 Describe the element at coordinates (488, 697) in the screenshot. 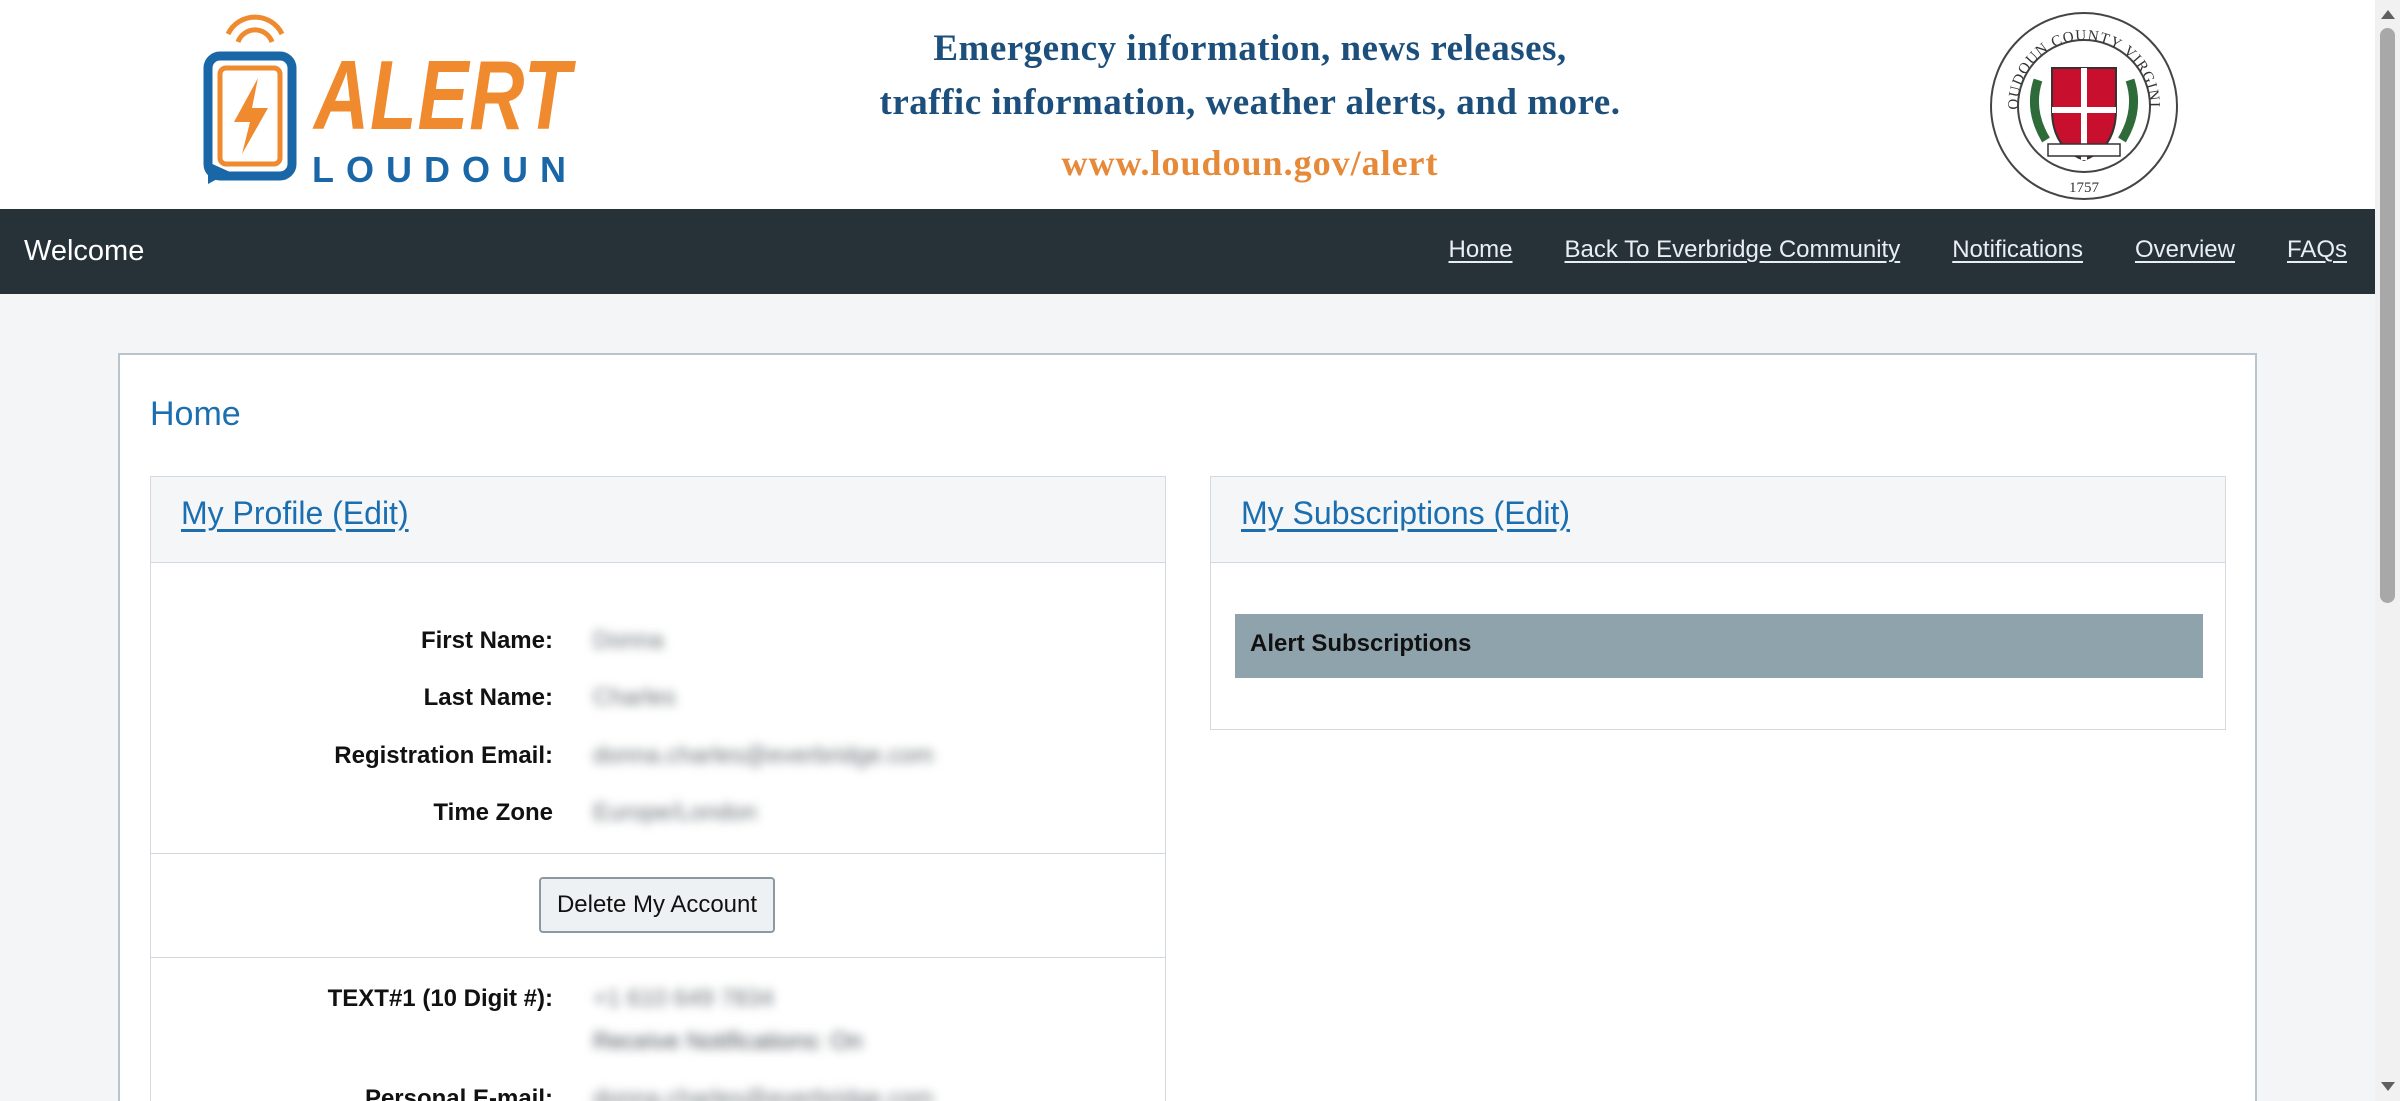

I see `last-name-label: Last Name:` at that location.